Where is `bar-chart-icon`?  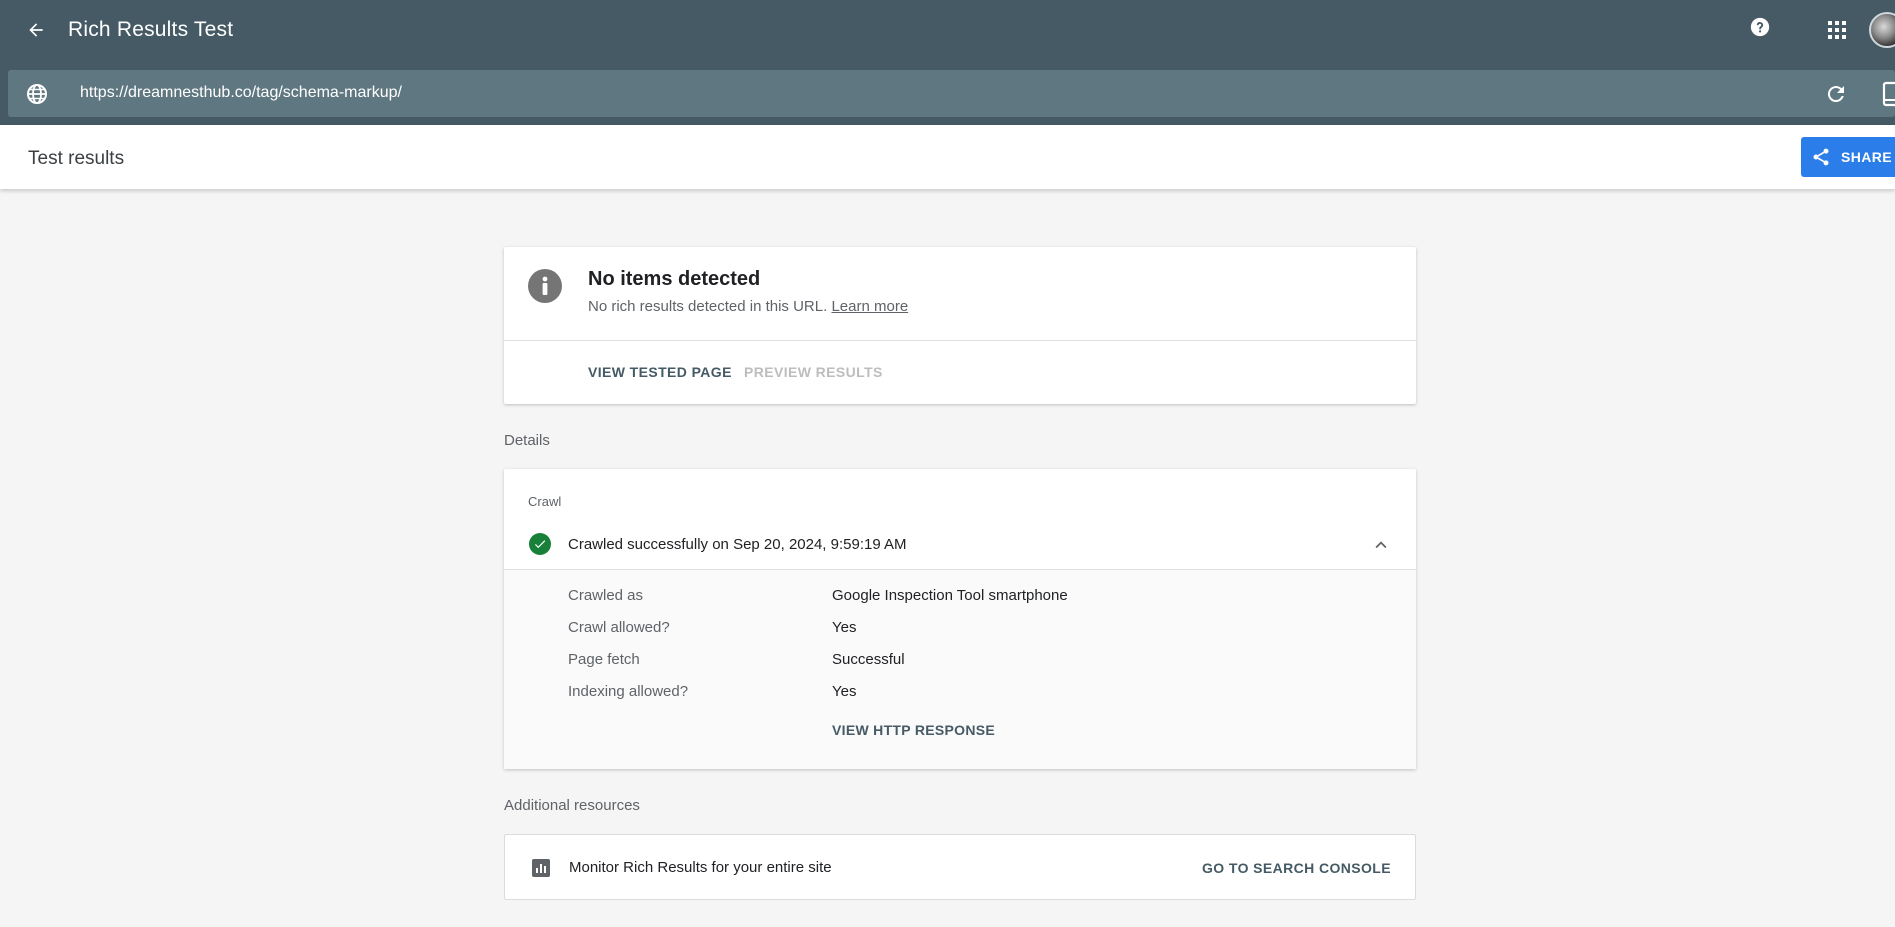 bar-chart-icon is located at coordinates (541, 868).